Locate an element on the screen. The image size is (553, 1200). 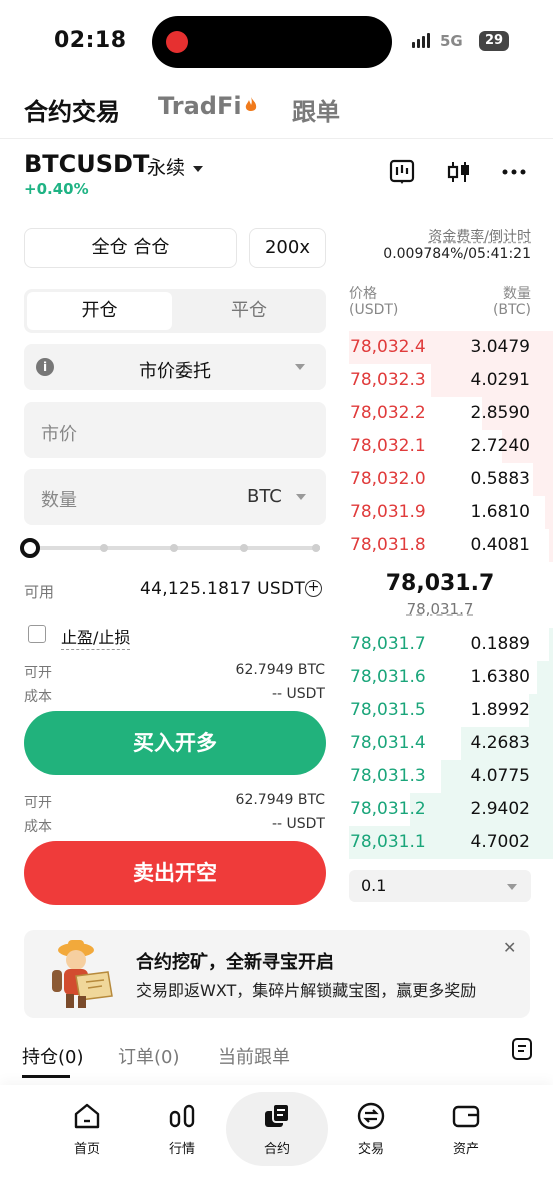
ask-row: 78,032.3 4.0291 is located at coordinates (451, 380).